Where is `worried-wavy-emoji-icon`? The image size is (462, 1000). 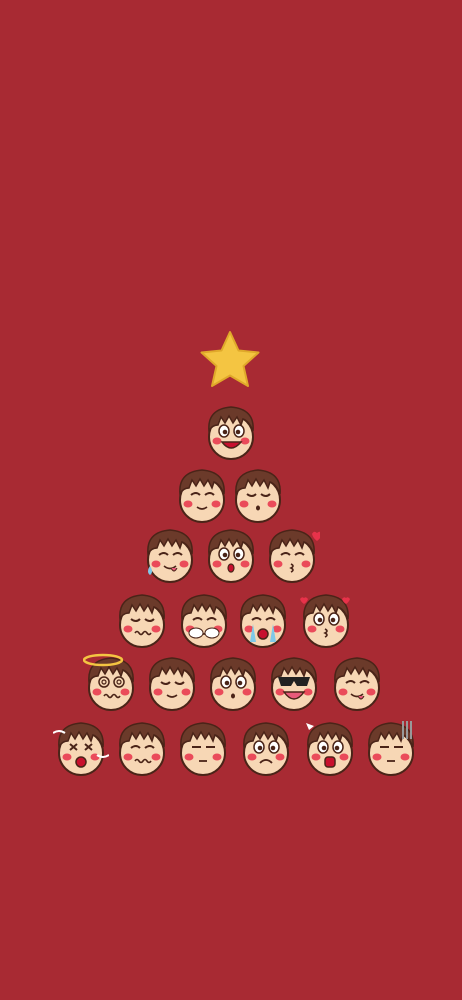
worried-wavy-emoji-icon is located at coordinates (142, 620).